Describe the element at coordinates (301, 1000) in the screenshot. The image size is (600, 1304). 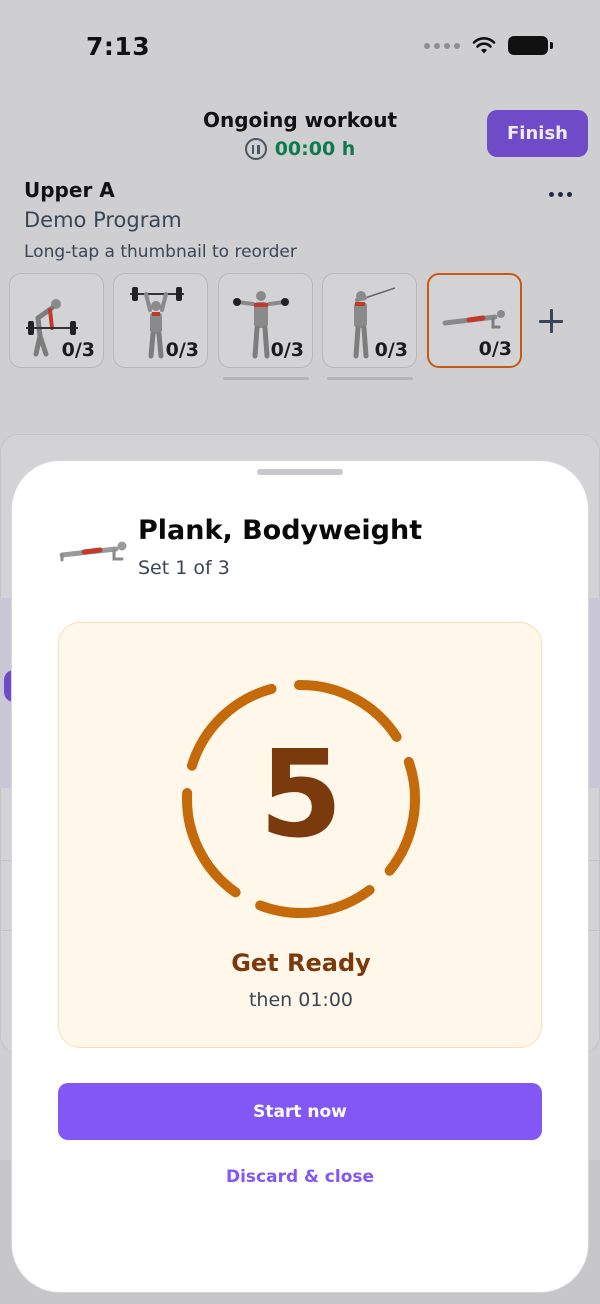
I see `next-duration-label: then 01:00` at that location.